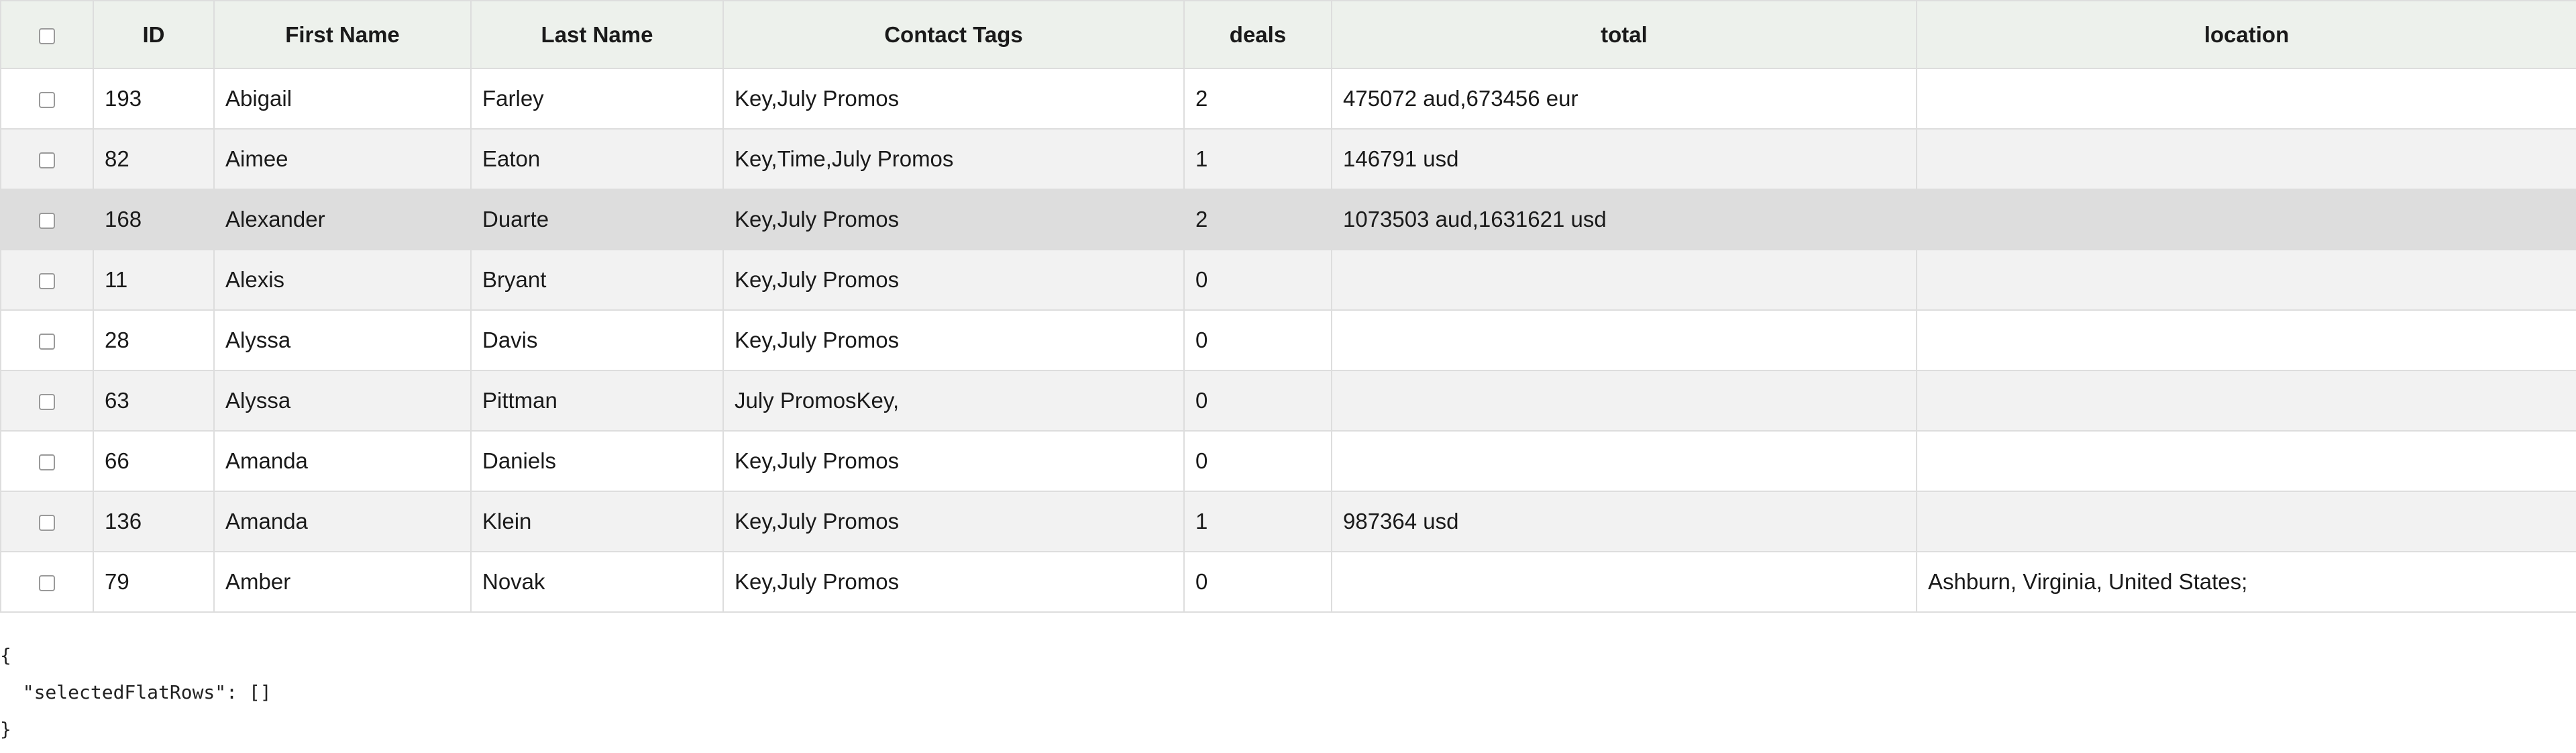 This screenshot has width=2576, height=753. What do you see at coordinates (342, 99) in the screenshot?
I see `cell-first-name: Abigail` at bounding box center [342, 99].